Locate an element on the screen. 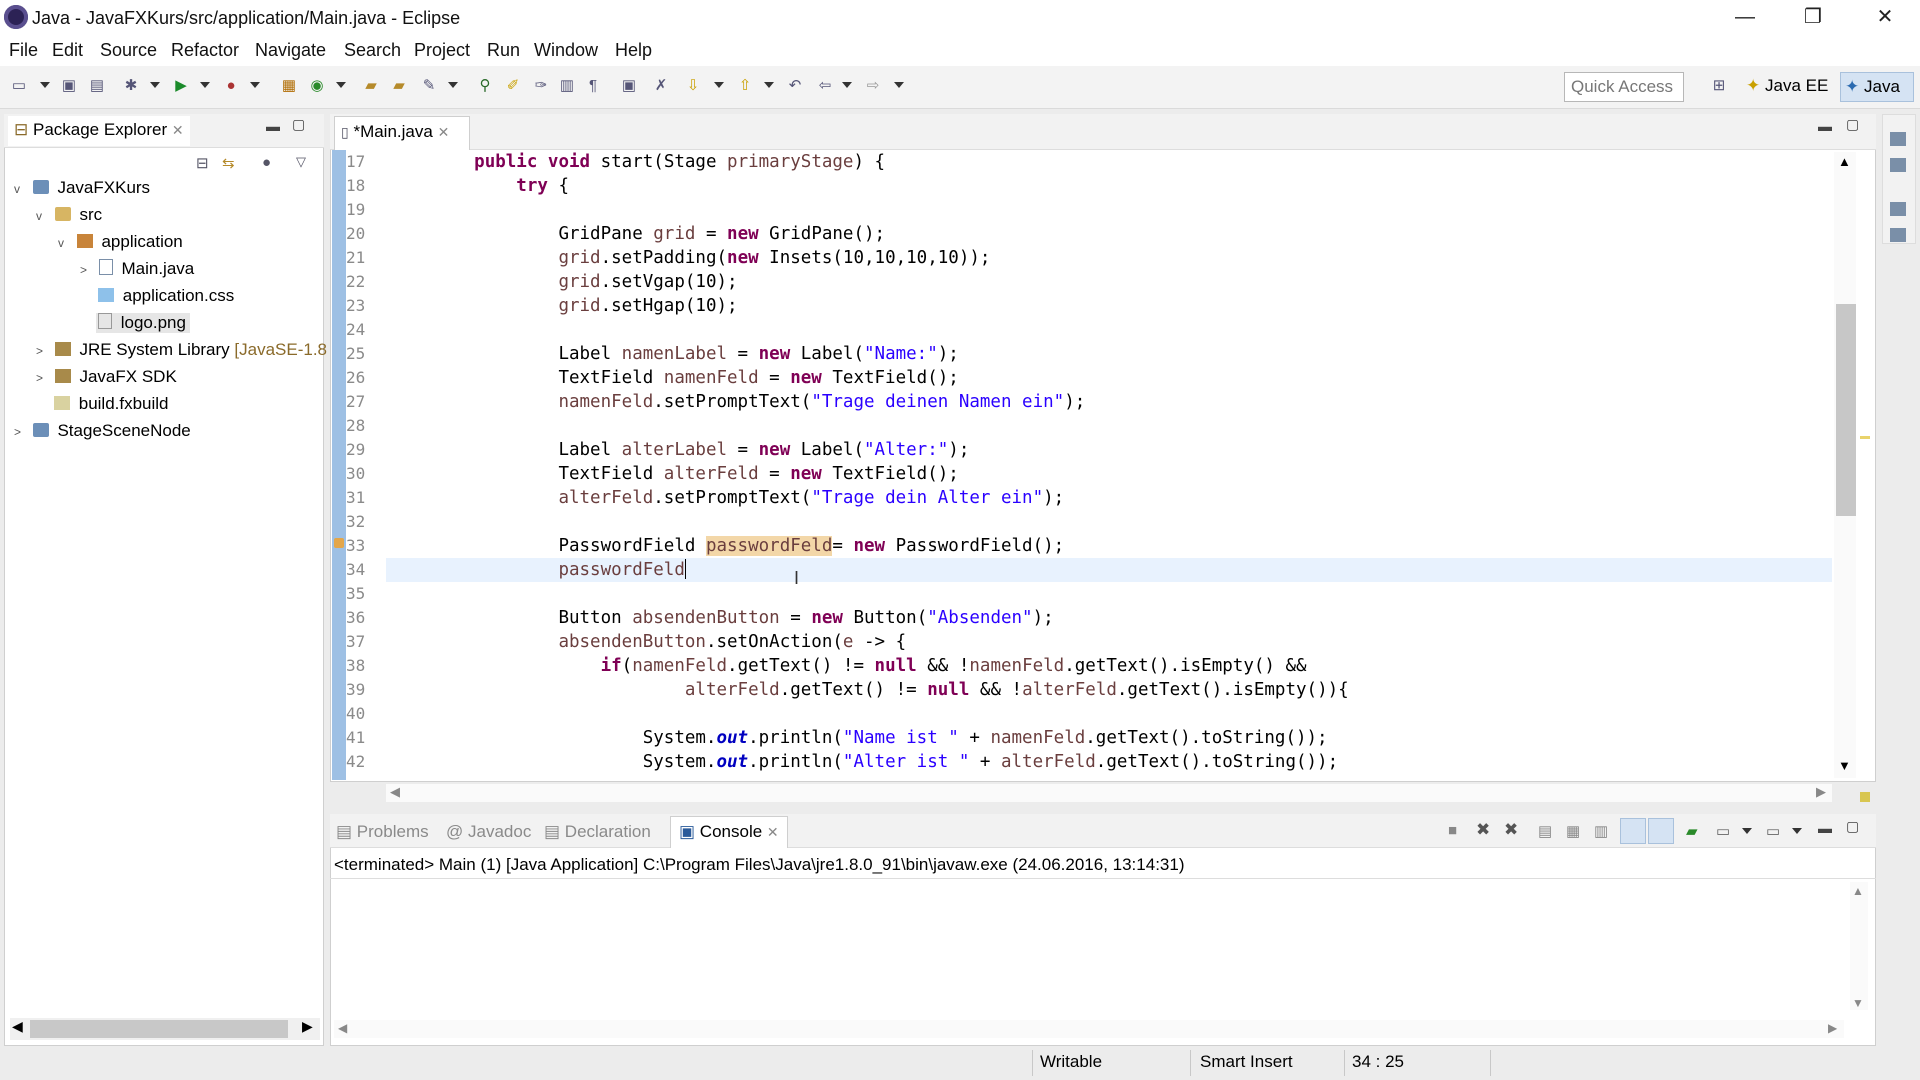 Image resolution: width=1920 pixels, height=1080 pixels. menu-refactor: Refactor is located at coordinates (205, 50).